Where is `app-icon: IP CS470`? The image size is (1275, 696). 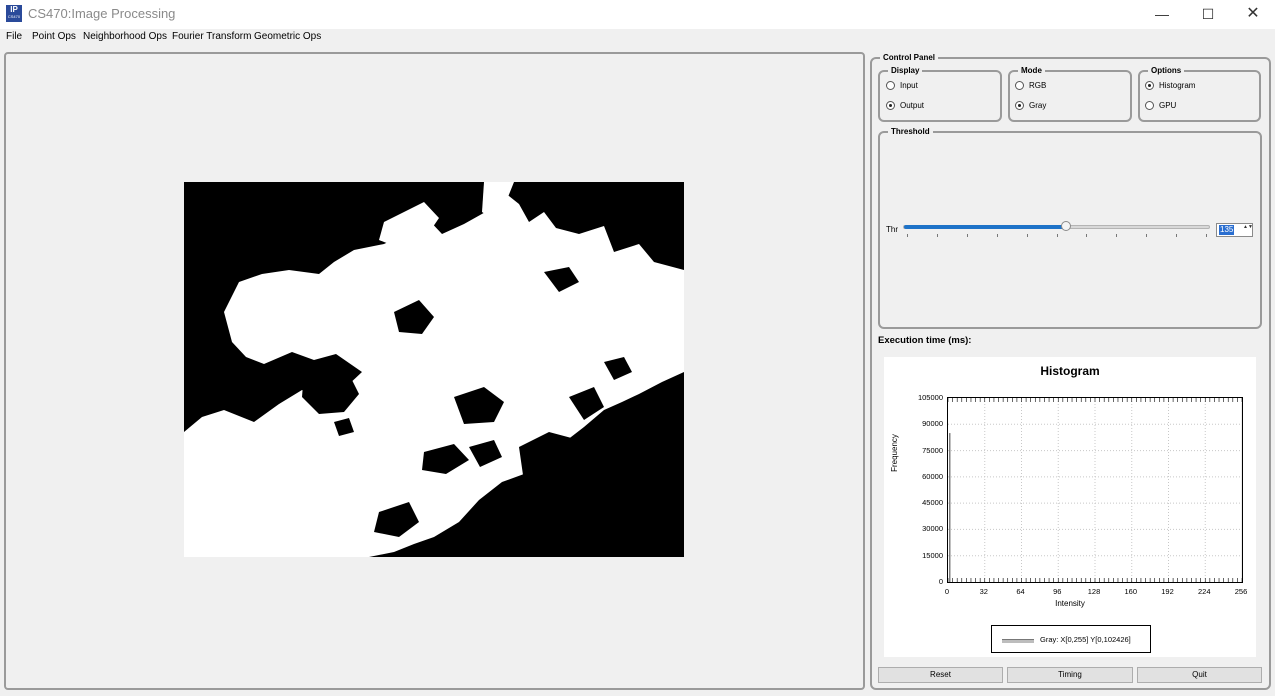
app-icon: IP CS470 is located at coordinates (14, 13).